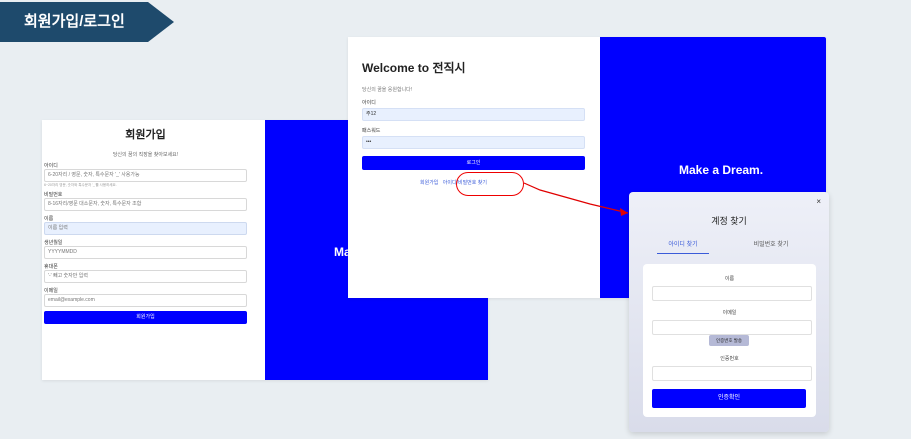  I want to click on send-code-button: 인증번호 발송, so click(729, 340).